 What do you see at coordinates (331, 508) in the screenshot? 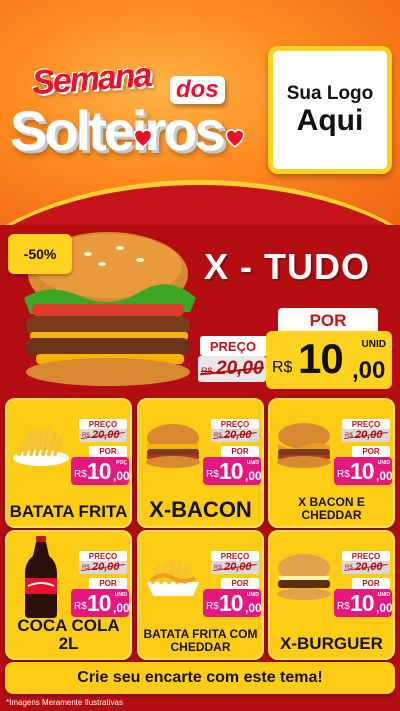
I see `product-name: X BACON E CHEDDAR` at bounding box center [331, 508].